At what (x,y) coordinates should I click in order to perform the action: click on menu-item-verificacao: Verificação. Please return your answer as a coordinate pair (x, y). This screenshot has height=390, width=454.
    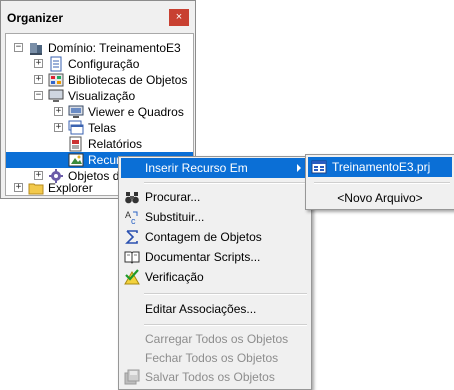
    Looking at the image, I should click on (215, 277).